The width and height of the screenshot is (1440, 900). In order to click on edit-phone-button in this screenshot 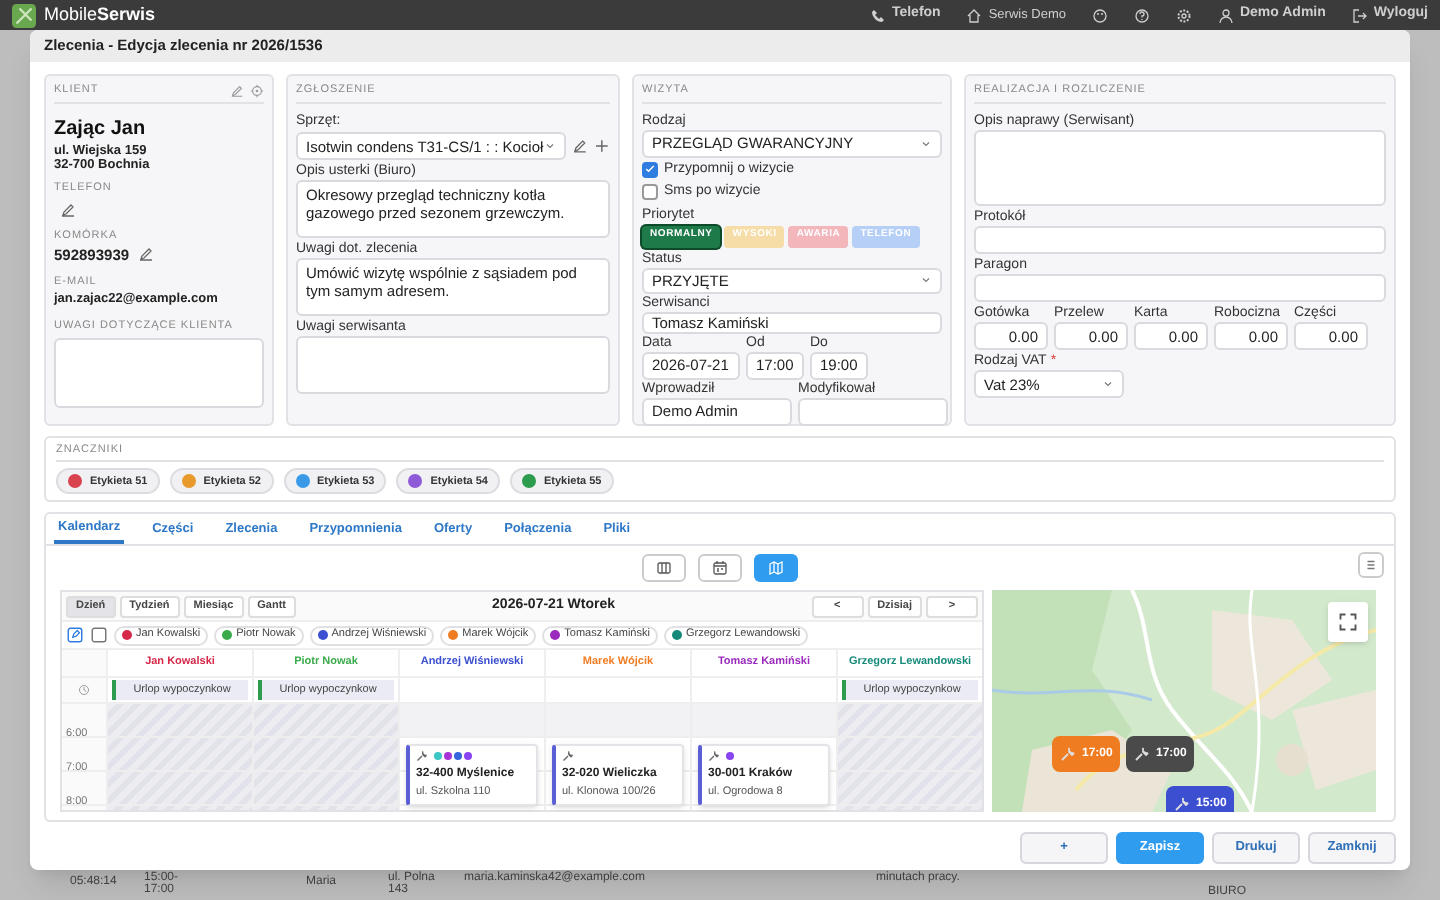, I will do `click(70, 209)`.